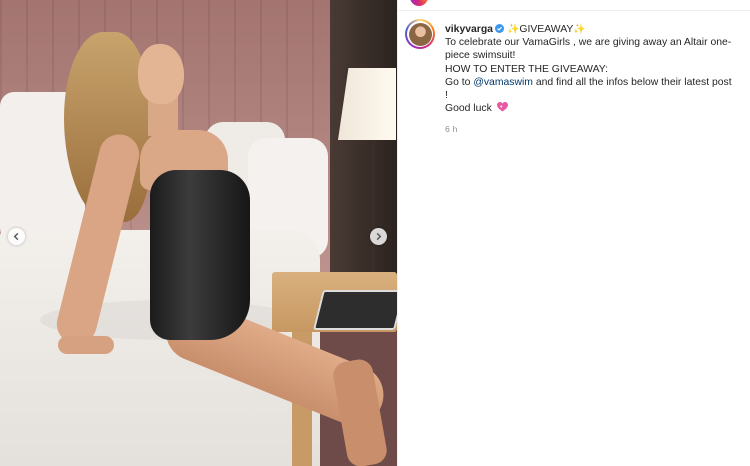  I want to click on previous-comment-avatar, so click(419, 3).